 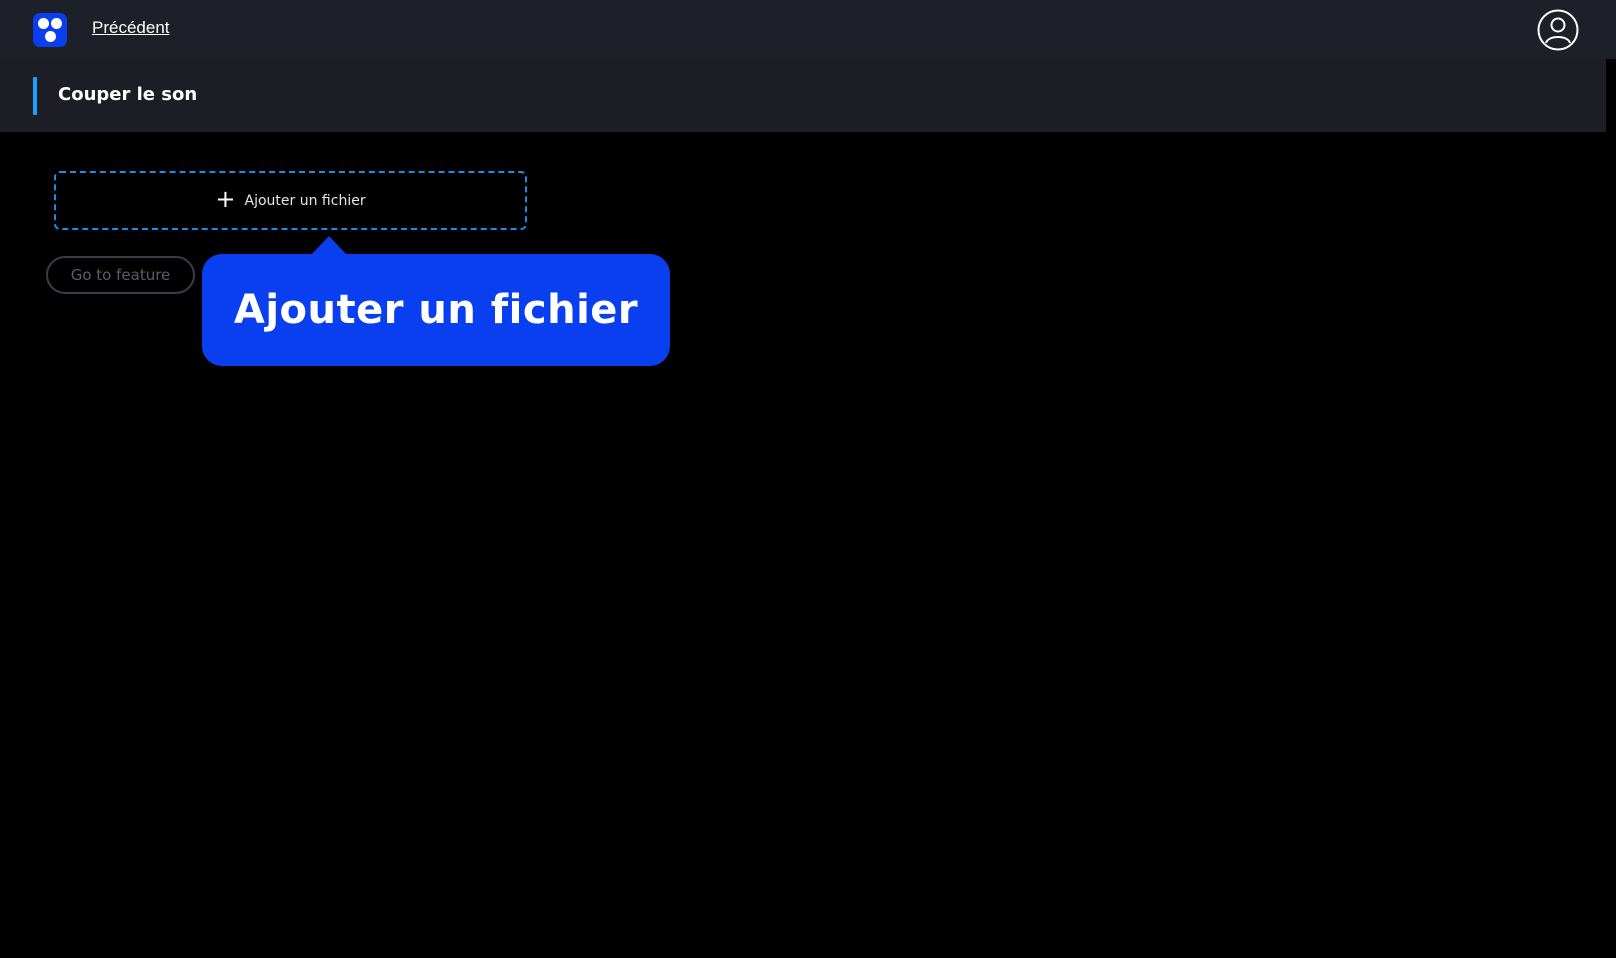 What do you see at coordinates (808, 29) in the screenshot?
I see `top-bar: Précédent` at bounding box center [808, 29].